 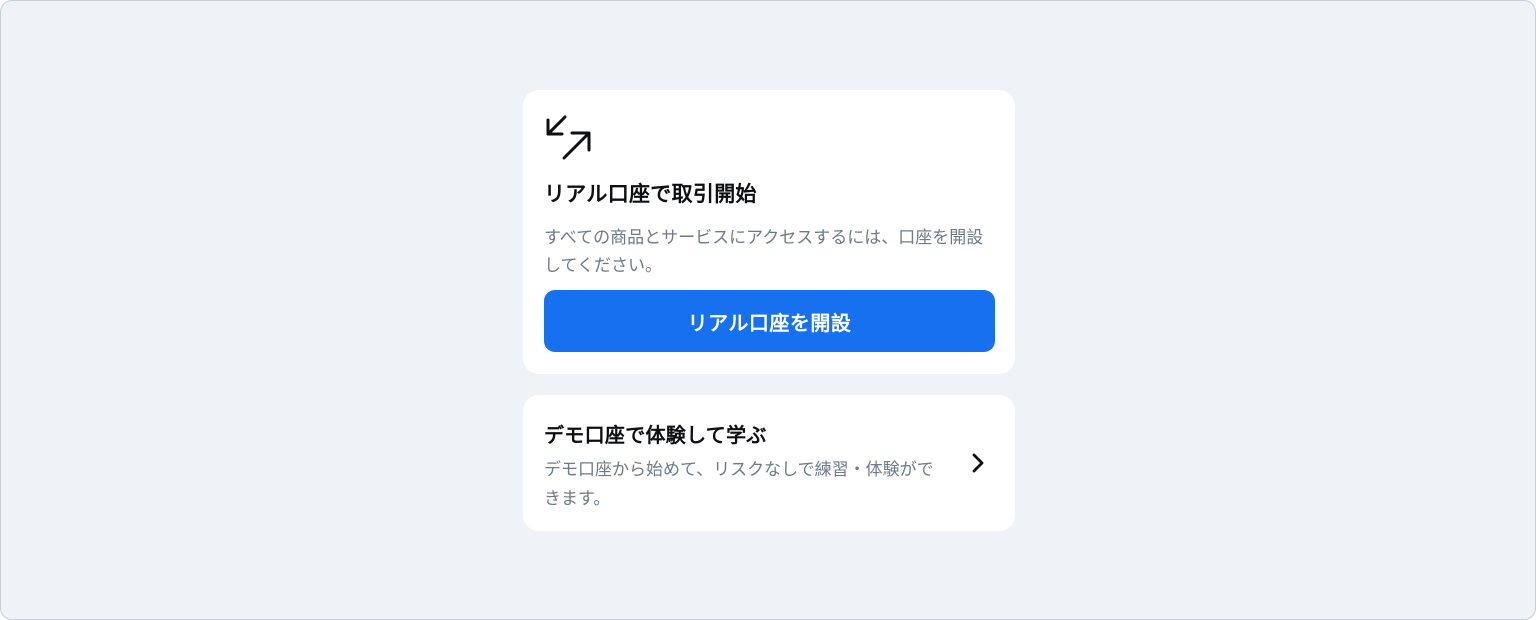 What do you see at coordinates (568, 137) in the screenshot?
I see `arrows-exchange-icon` at bounding box center [568, 137].